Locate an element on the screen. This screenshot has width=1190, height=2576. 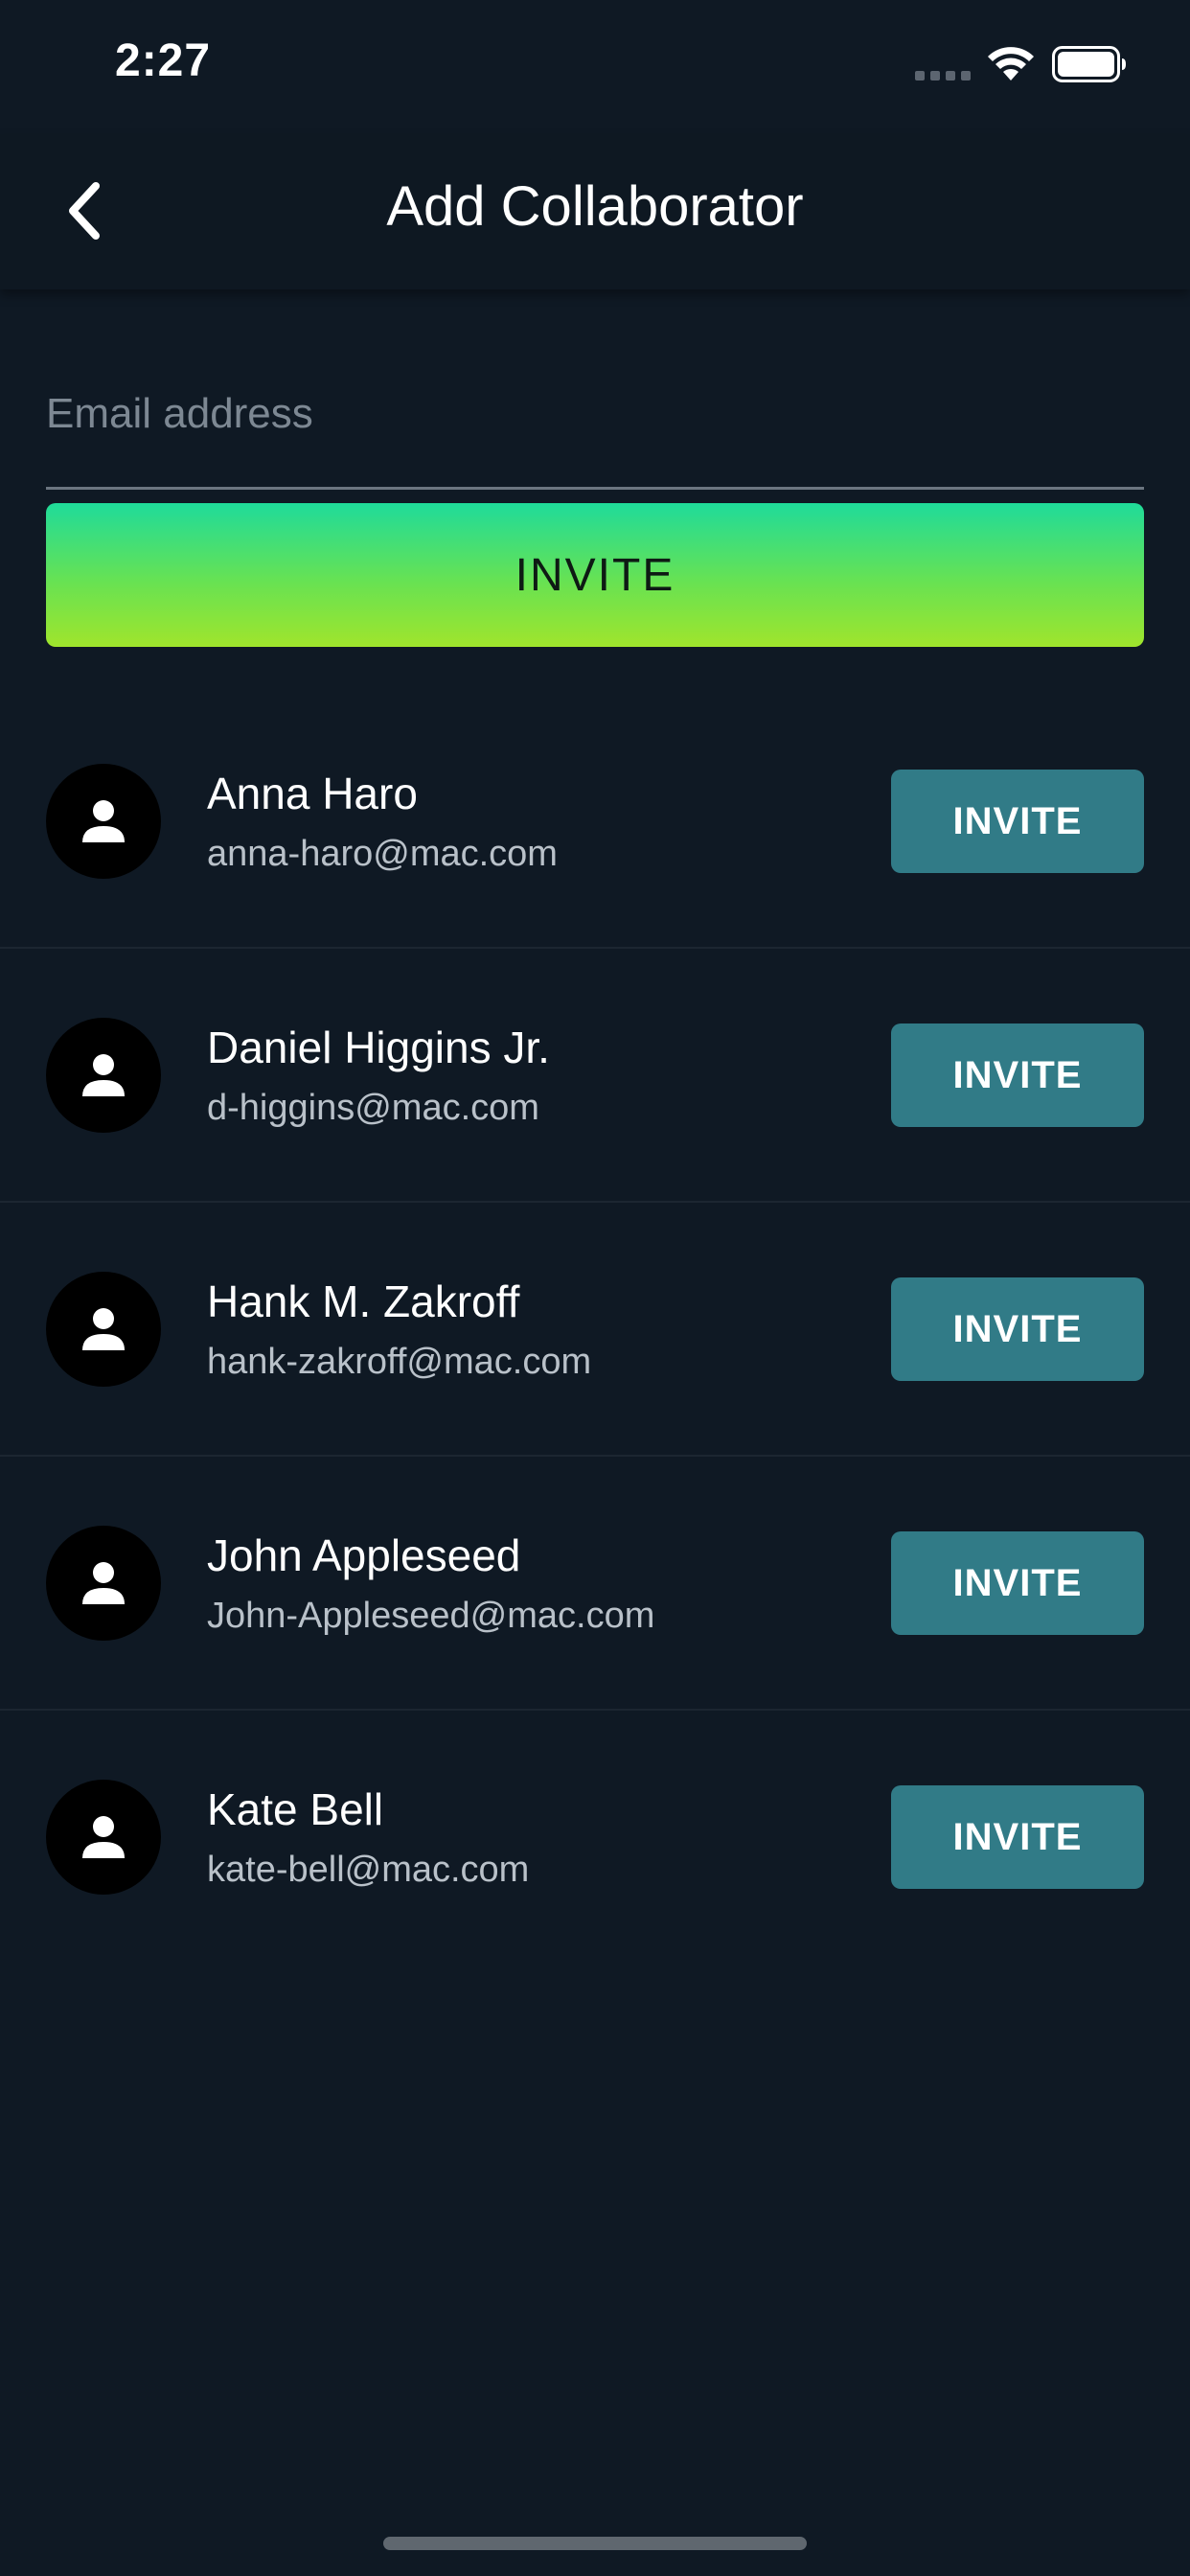
navigation-bar: Add Collaborator is located at coordinates (595, 211).